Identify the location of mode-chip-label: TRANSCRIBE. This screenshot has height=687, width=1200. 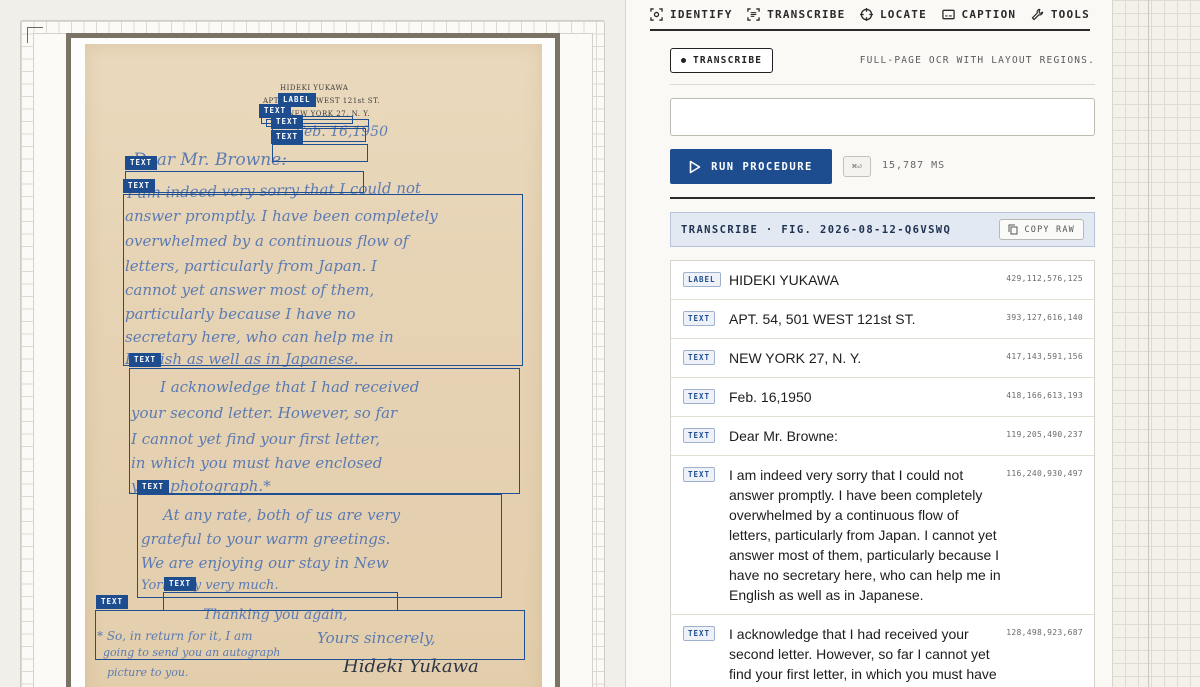
(728, 60).